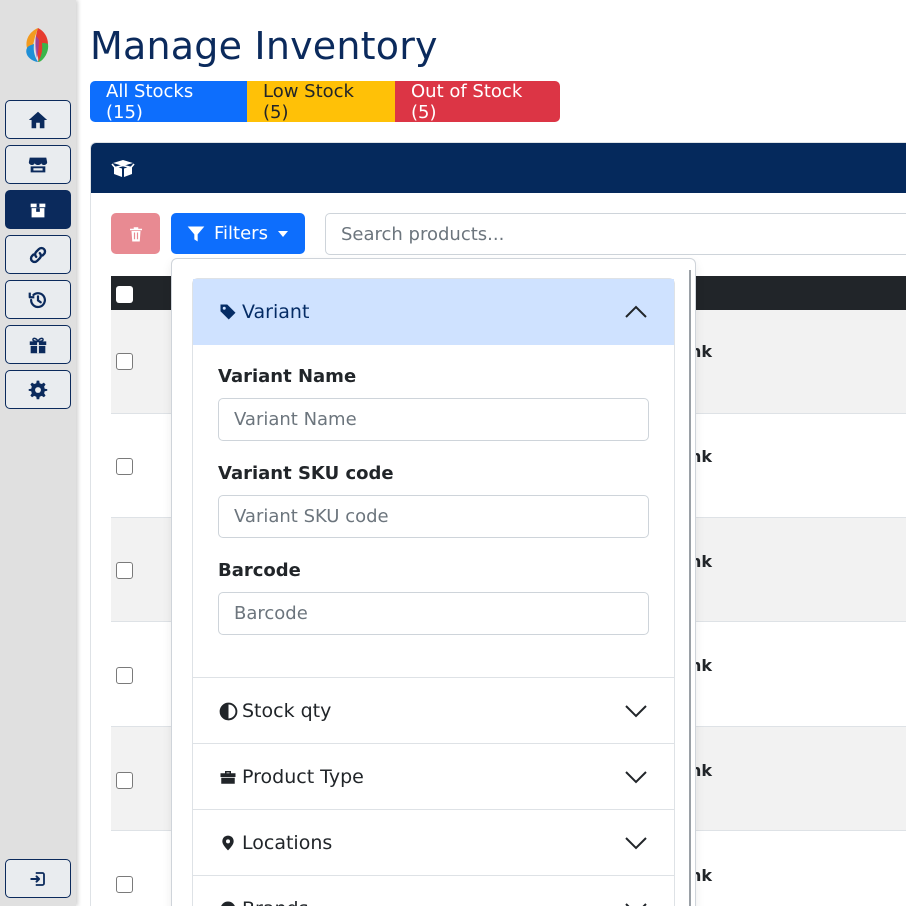  I want to click on tab-all-stocks: All Stocks (15), so click(168, 101).